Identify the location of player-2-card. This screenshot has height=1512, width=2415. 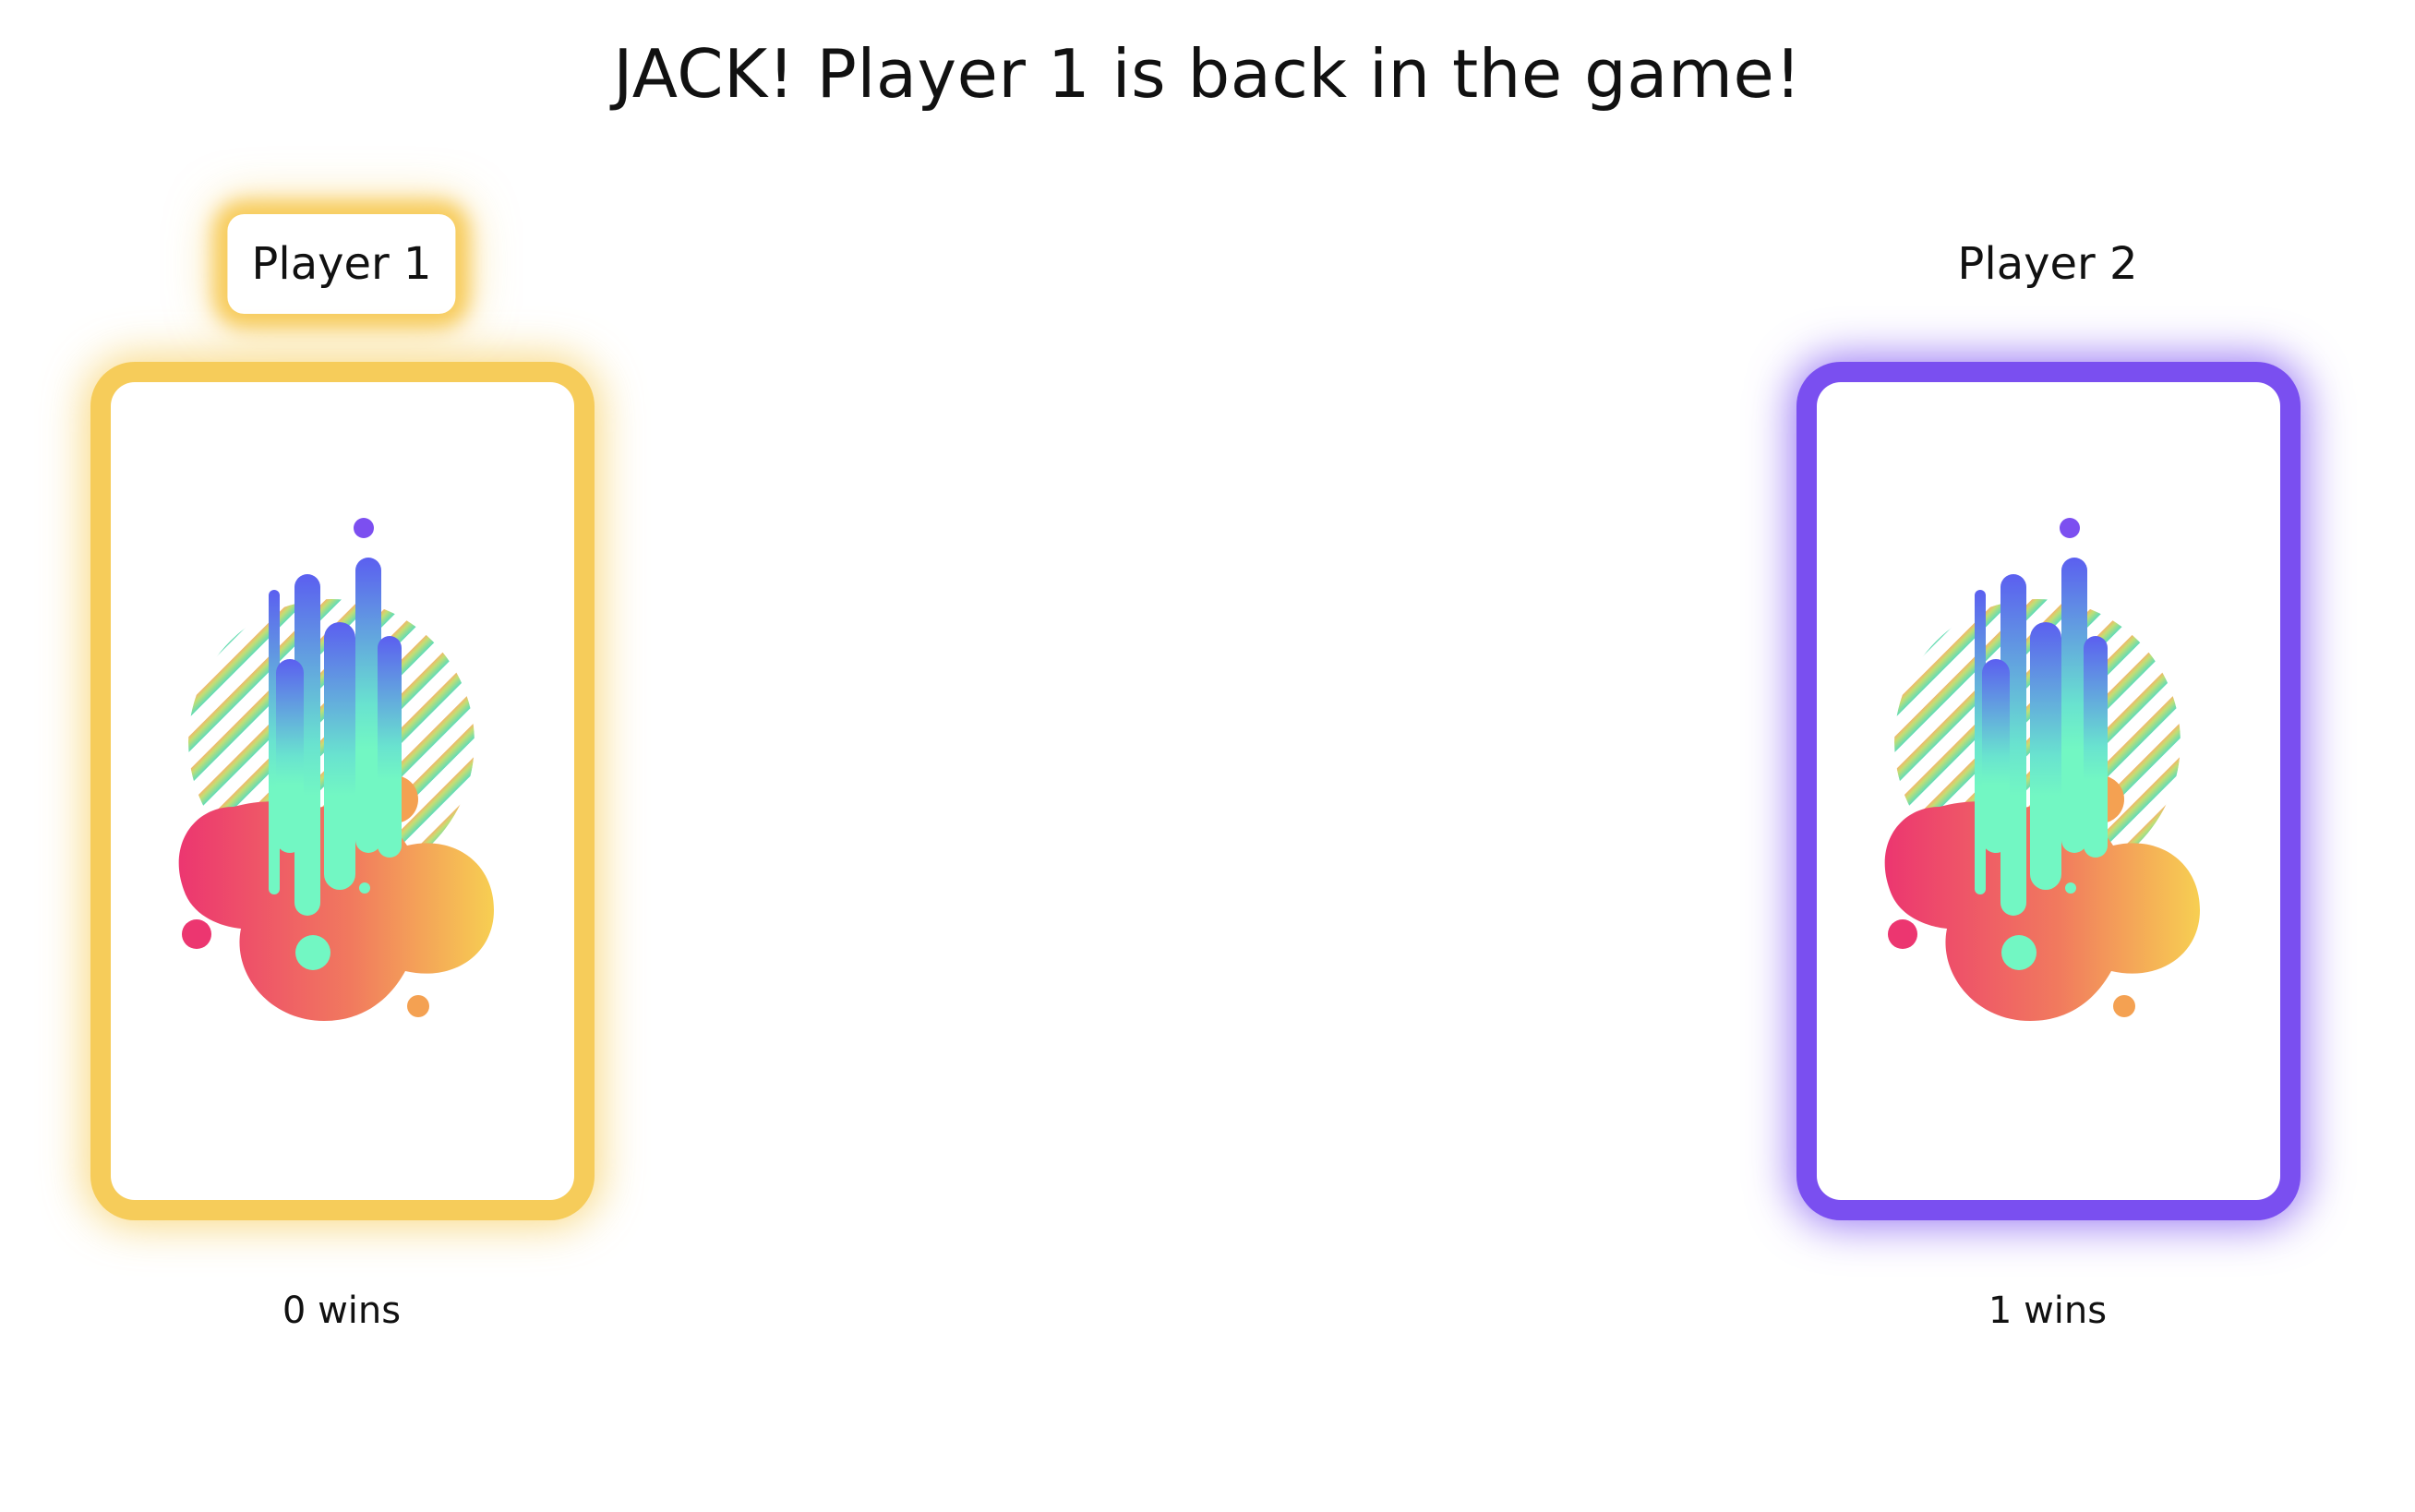
(2048, 791).